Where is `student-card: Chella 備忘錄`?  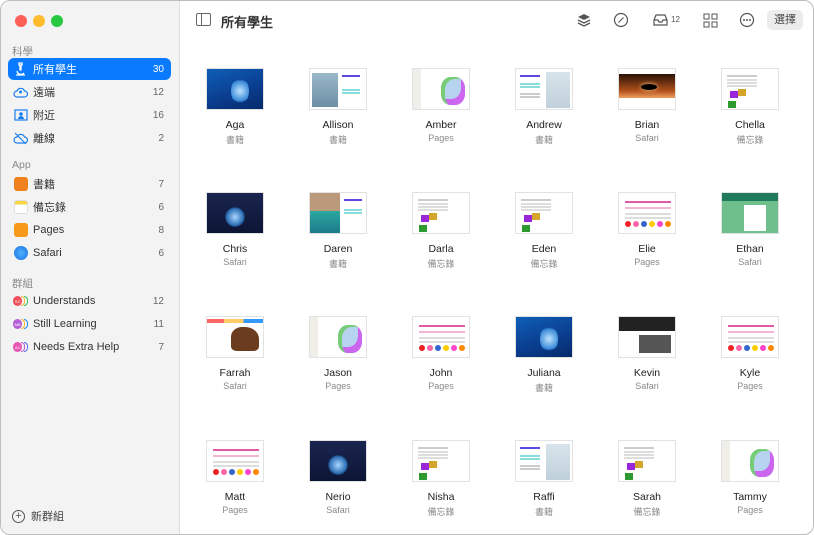 student-card: Chella 備忘錄 is located at coordinates (750, 107).